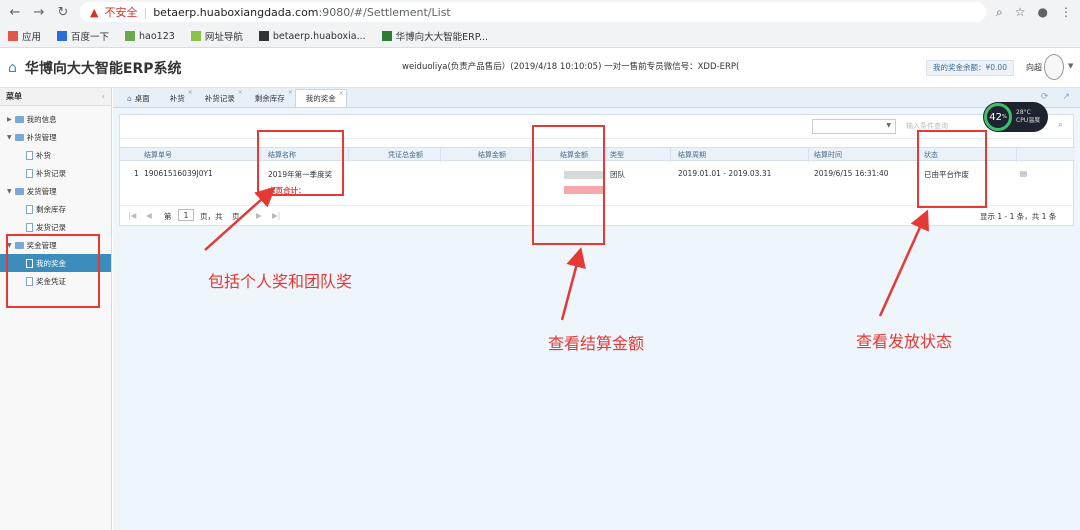  I want to click on note-status: 查看发放状态, so click(904, 341).